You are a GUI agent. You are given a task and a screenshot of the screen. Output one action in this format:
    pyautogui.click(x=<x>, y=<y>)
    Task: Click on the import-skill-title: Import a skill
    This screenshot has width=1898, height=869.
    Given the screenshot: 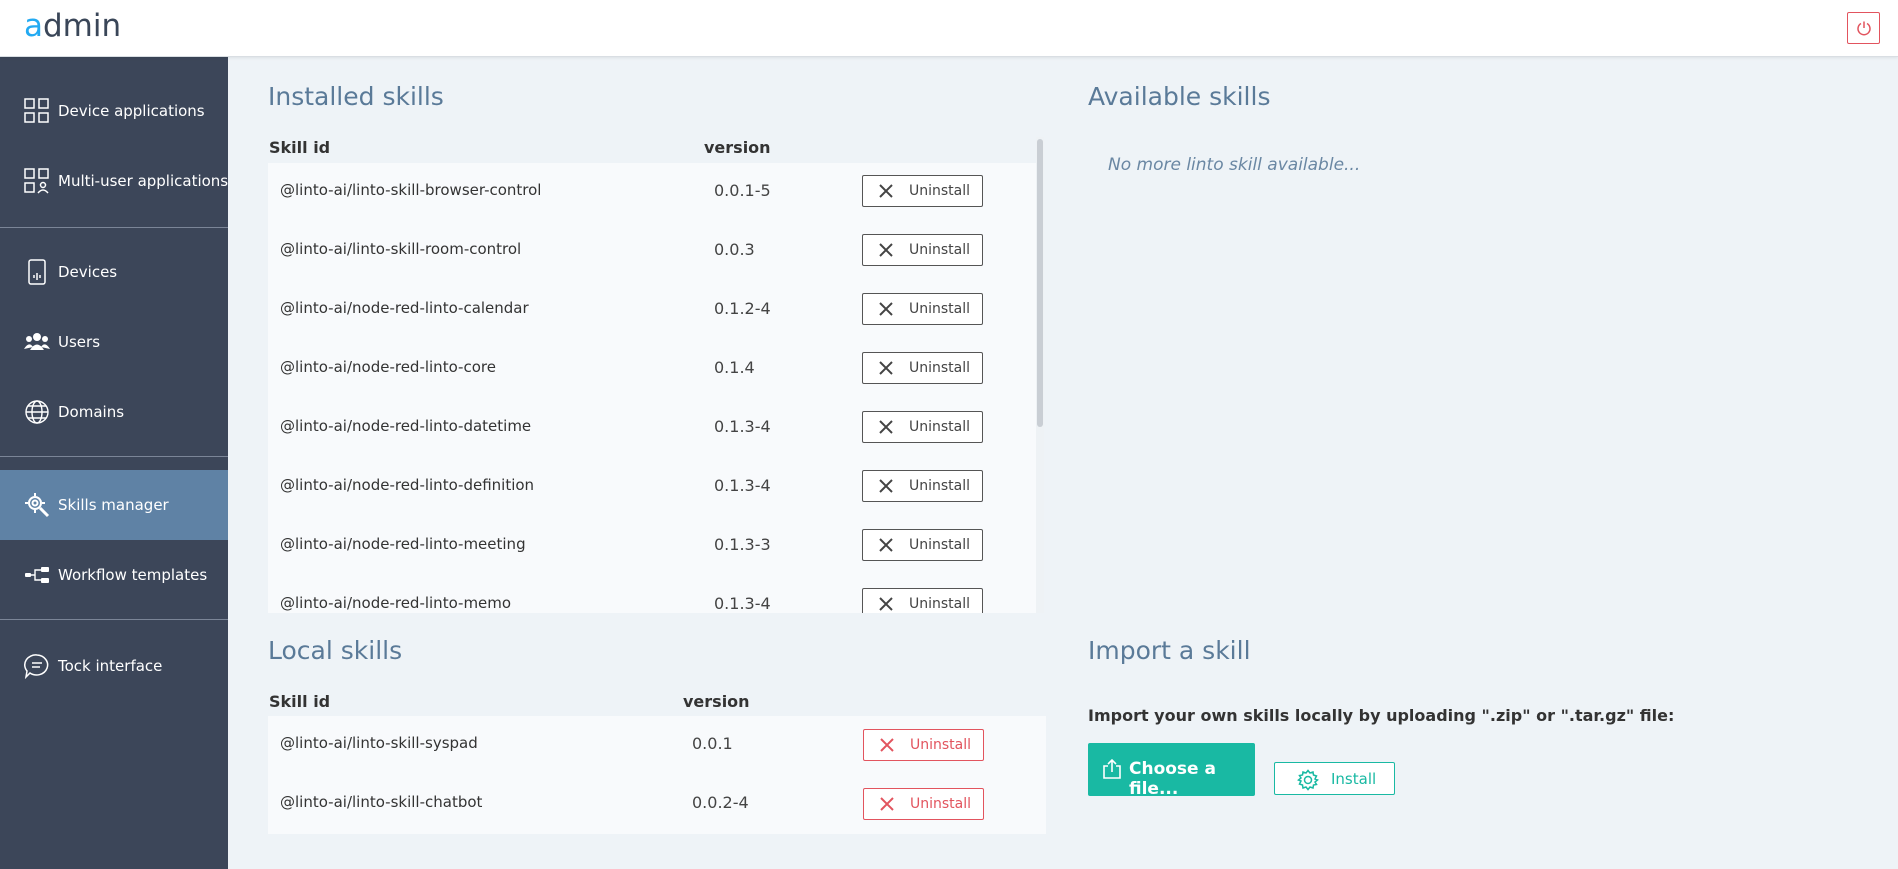 What is the action you would take?
    pyautogui.click(x=1169, y=650)
    